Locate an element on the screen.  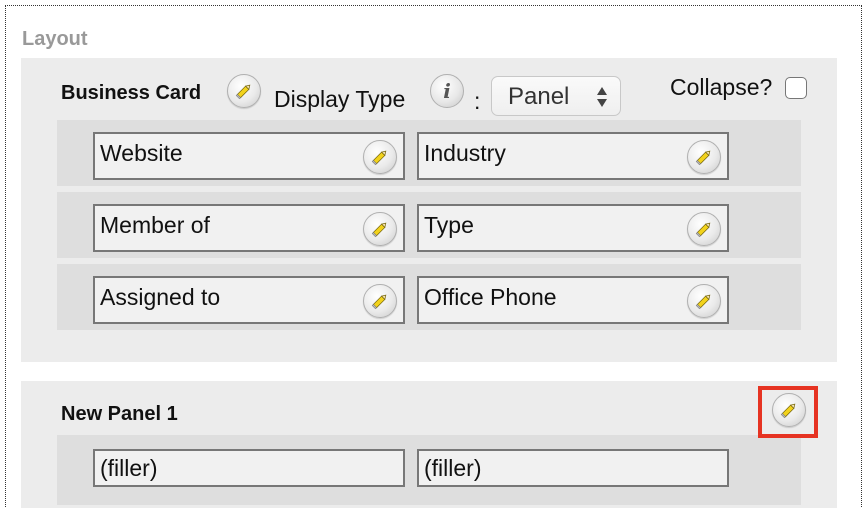
field-assigned-to: Assigned to is located at coordinates (249, 300).